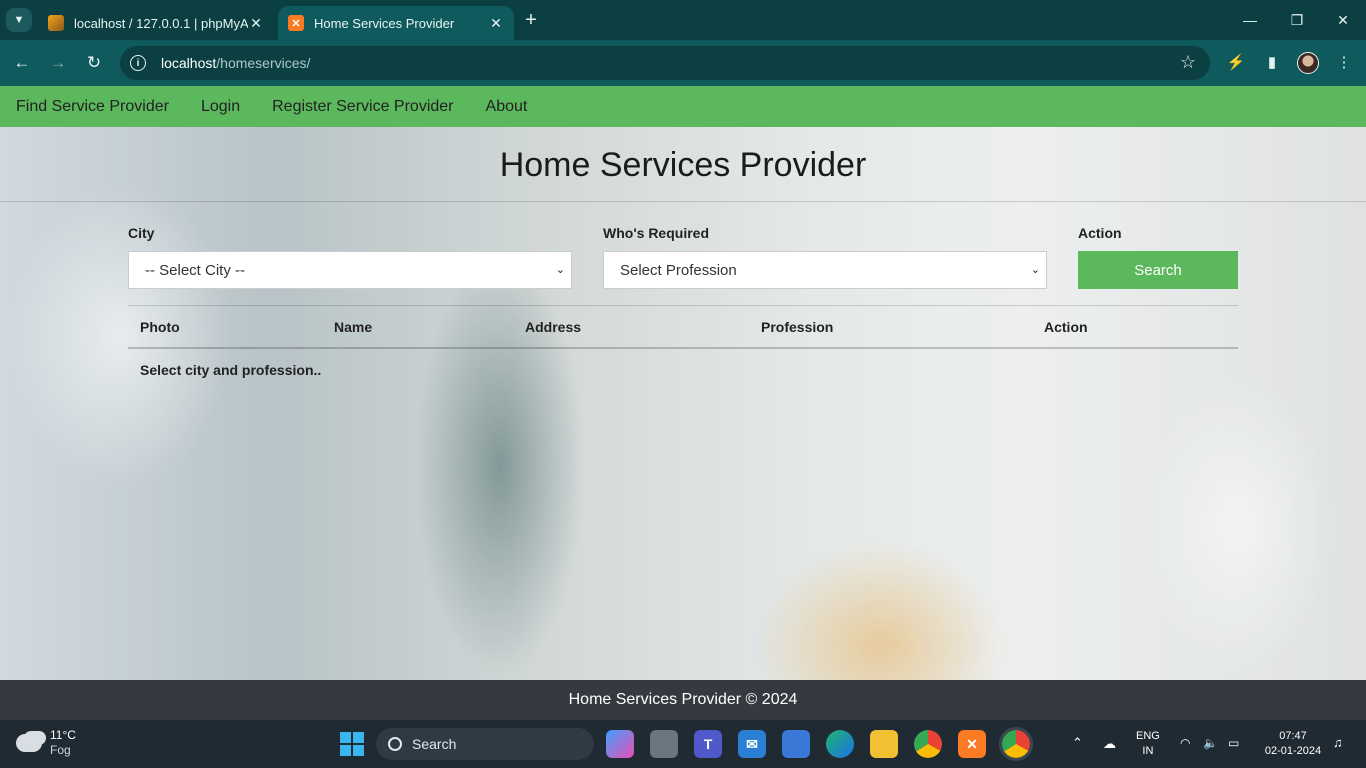 The width and height of the screenshot is (1366, 768). What do you see at coordinates (92, 107) in the screenshot?
I see `nav-find-service-provider: Find Service Provider` at bounding box center [92, 107].